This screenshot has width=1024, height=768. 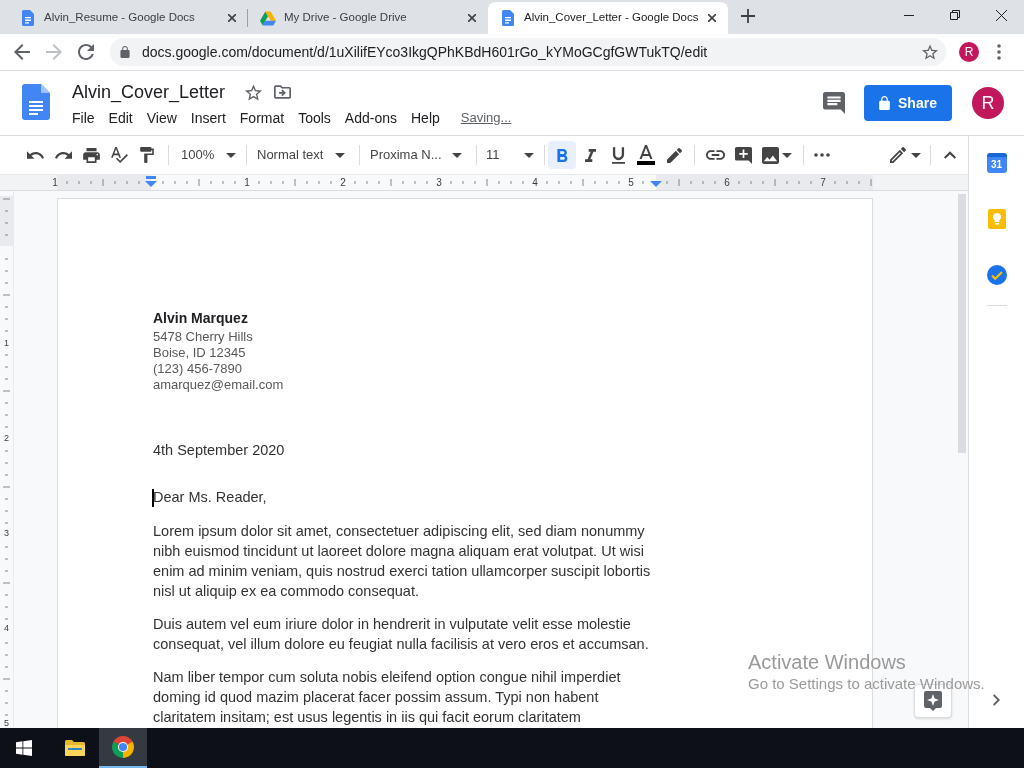 What do you see at coordinates (715, 155) in the screenshot?
I see `link-icon` at bounding box center [715, 155].